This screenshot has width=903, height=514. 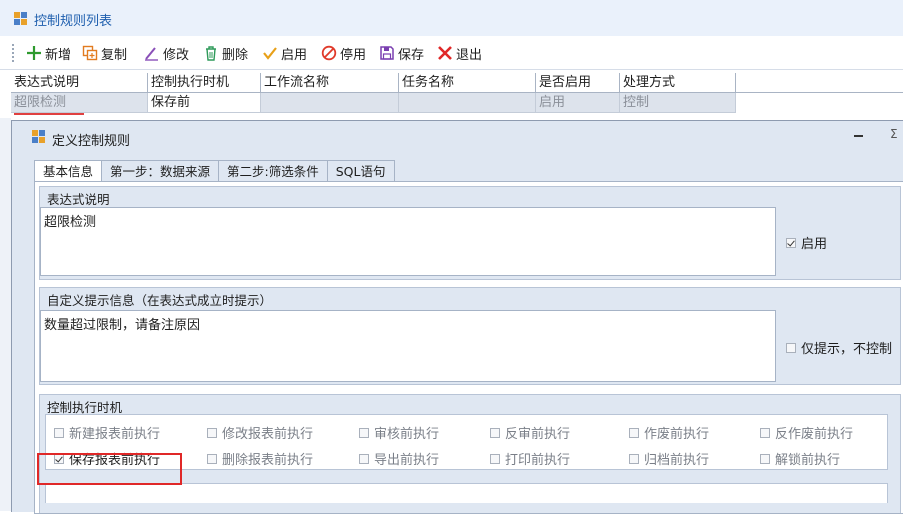 What do you see at coordinates (353, 55) in the screenshot?
I see `disable-label: 停用` at bounding box center [353, 55].